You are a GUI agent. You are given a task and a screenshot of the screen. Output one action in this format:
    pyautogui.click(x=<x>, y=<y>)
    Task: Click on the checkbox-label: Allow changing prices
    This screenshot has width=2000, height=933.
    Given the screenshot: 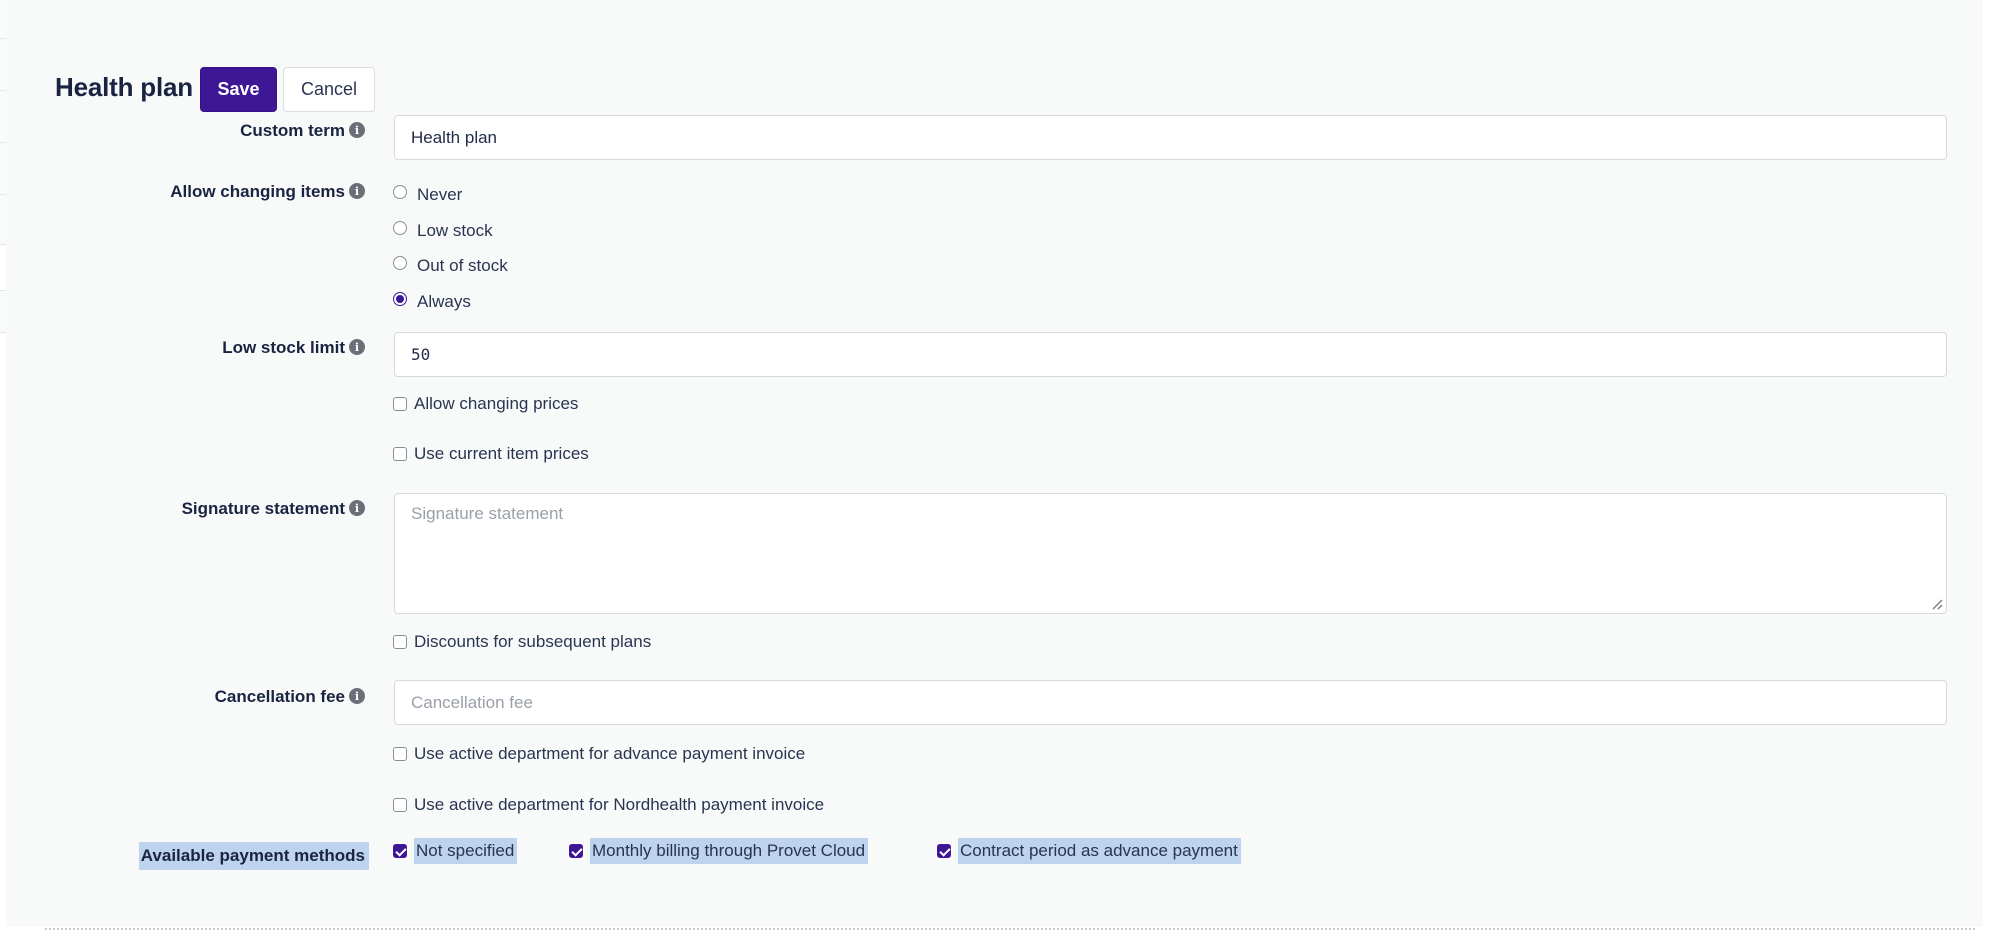 What is the action you would take?
    pyautogui.click(x=496, y=403)
    